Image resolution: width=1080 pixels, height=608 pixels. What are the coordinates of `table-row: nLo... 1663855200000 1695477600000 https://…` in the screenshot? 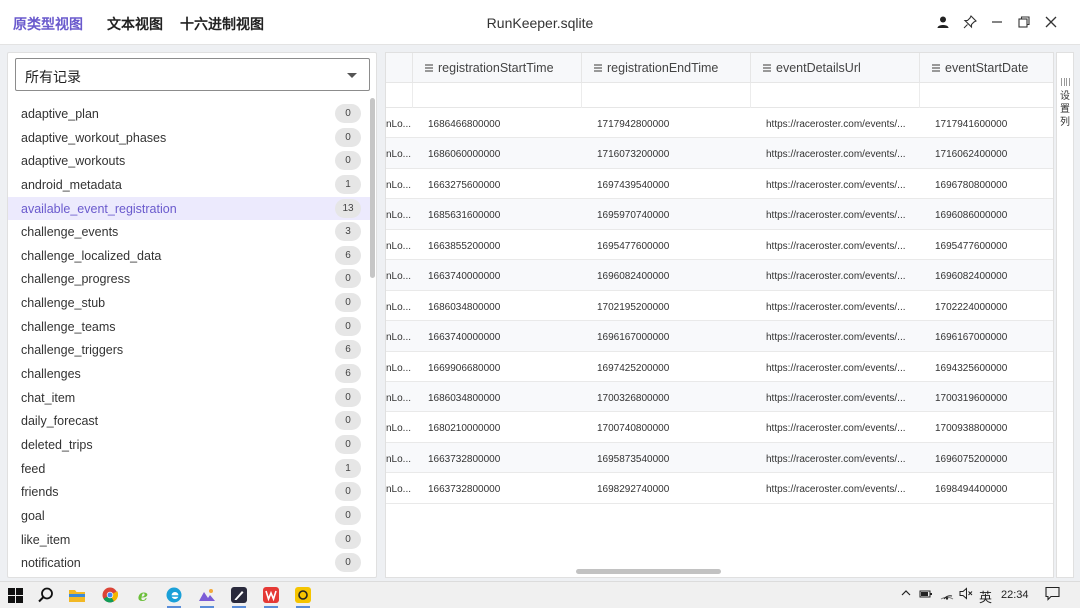 It's located at (719, 245).